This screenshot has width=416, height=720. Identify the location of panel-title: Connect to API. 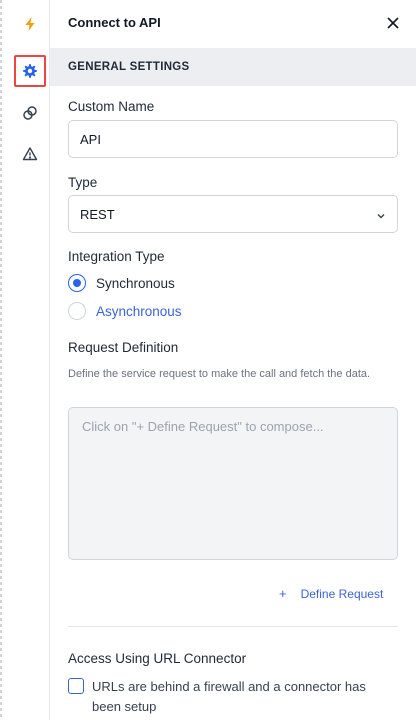
(114, 22).